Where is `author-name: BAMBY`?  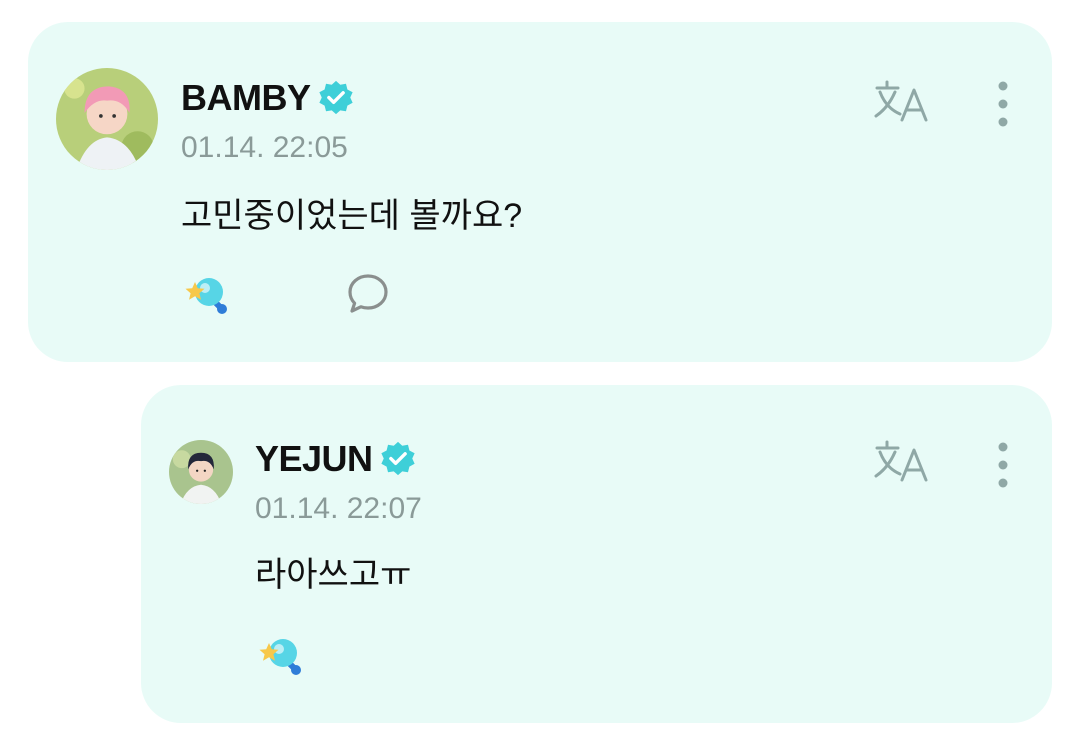
author-name: BAMBY is located at coordinates (246, 98).